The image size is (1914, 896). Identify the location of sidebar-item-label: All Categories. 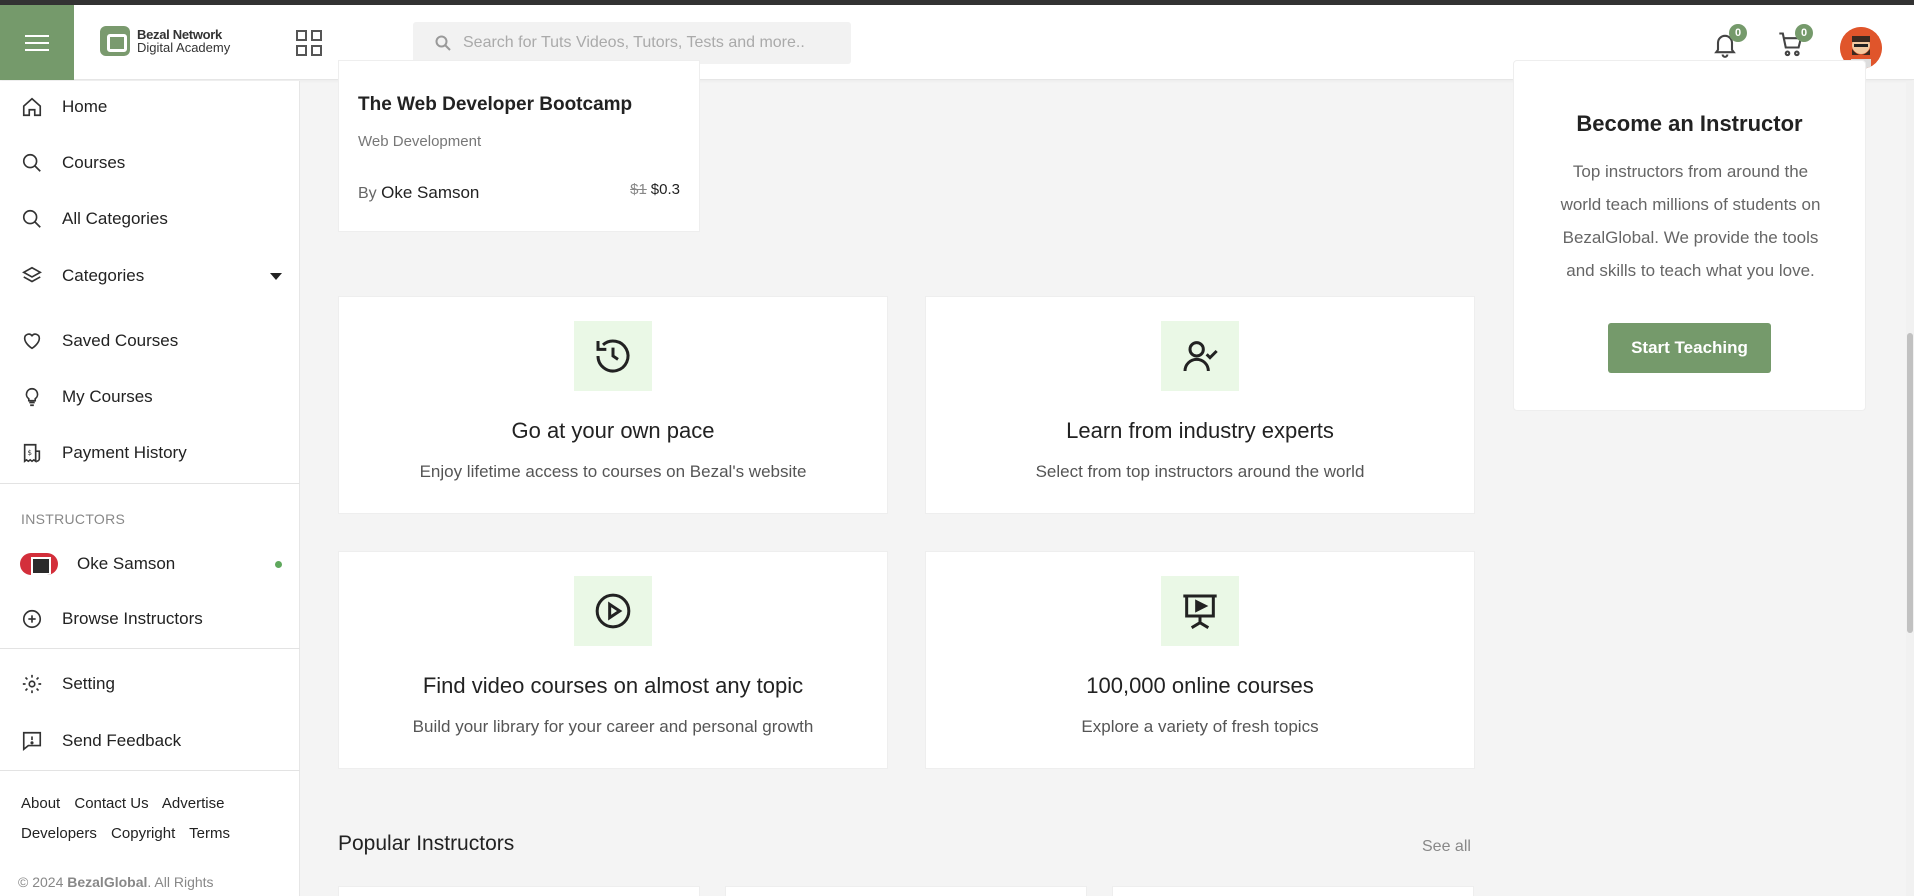
(115, 218).